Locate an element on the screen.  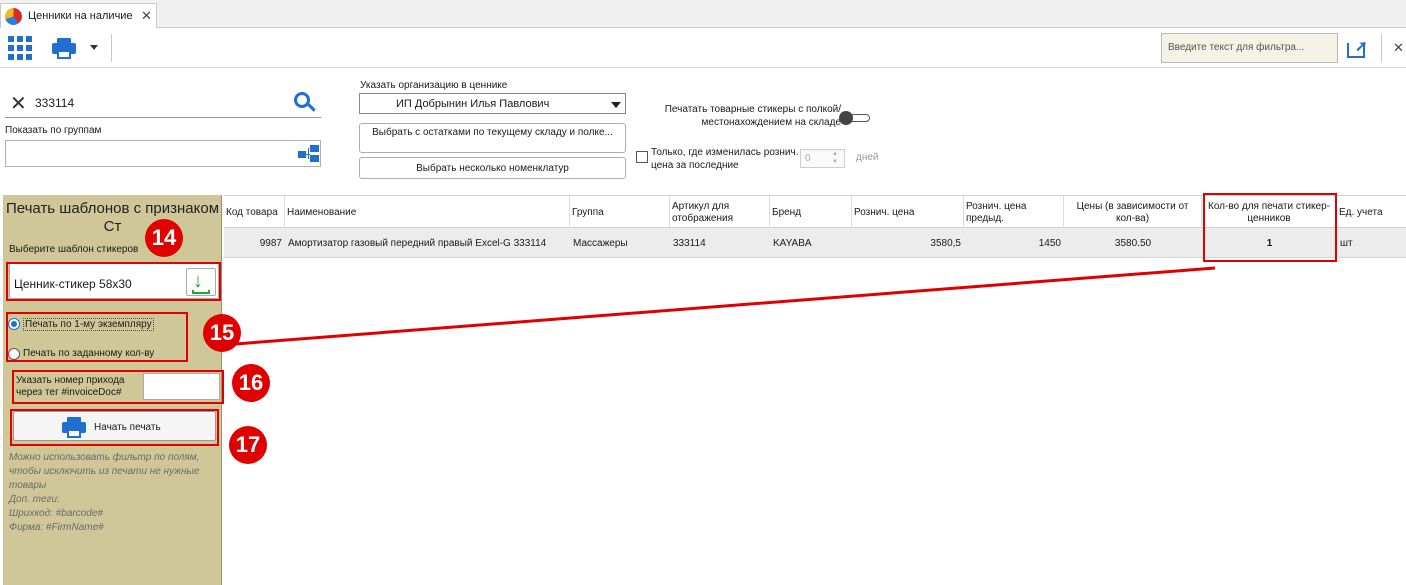
annotation-badge-17: 17 is located at coordinates (248, 445).